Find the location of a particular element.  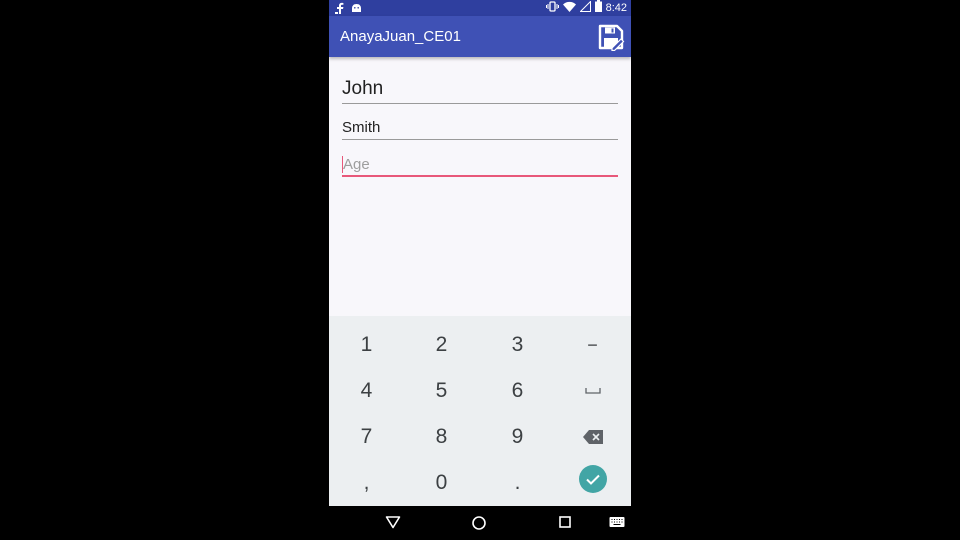

key-period: . is located at coordinates (517, 483).